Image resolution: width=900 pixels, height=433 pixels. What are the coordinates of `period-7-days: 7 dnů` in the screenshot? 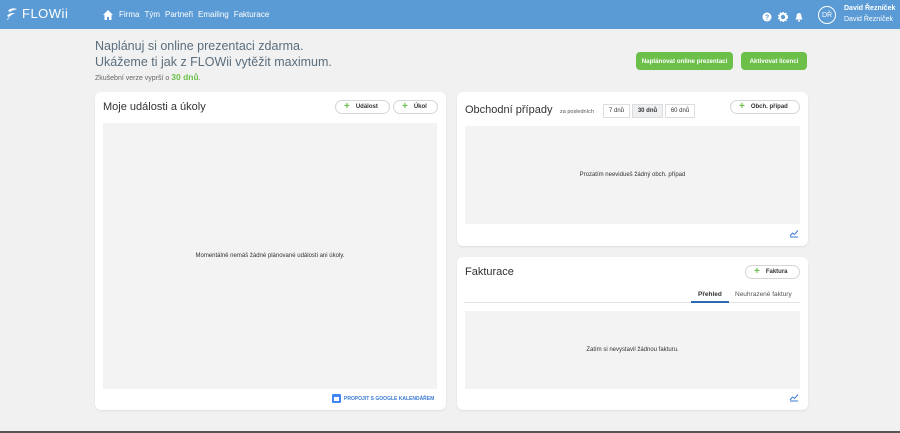 It's located at (616, 111).